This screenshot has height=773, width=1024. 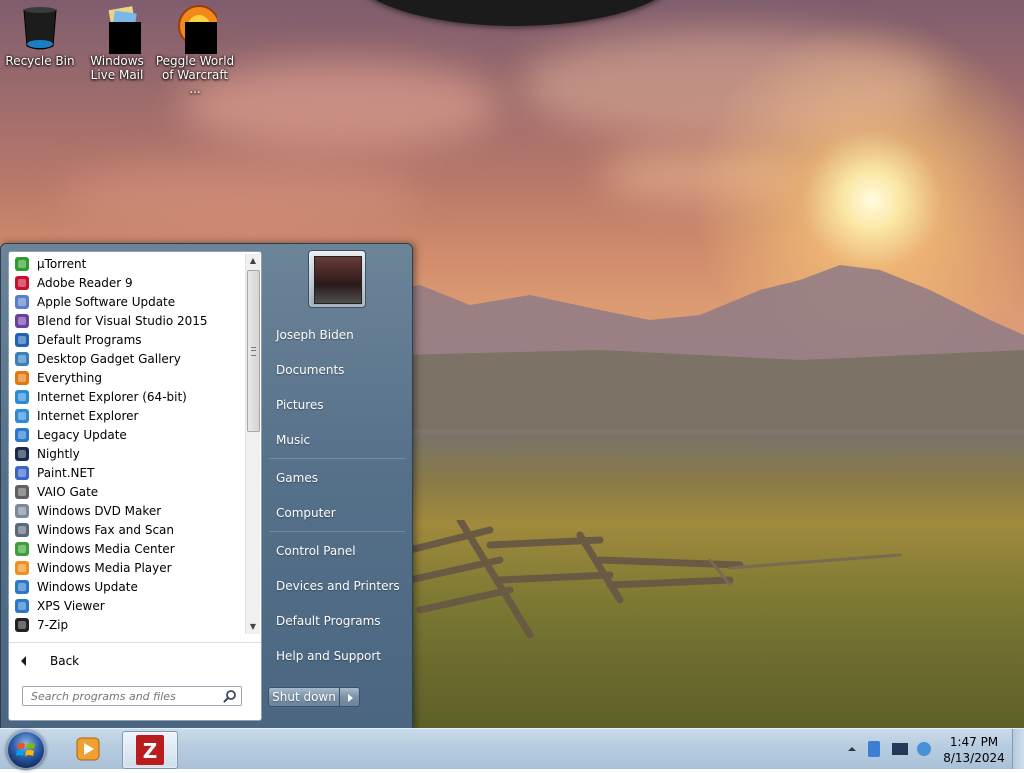 What do you see at coordinates (68, 491) in the screenshot?
I see `program-label: VAIO Gate` at bounding box center [68, 491].